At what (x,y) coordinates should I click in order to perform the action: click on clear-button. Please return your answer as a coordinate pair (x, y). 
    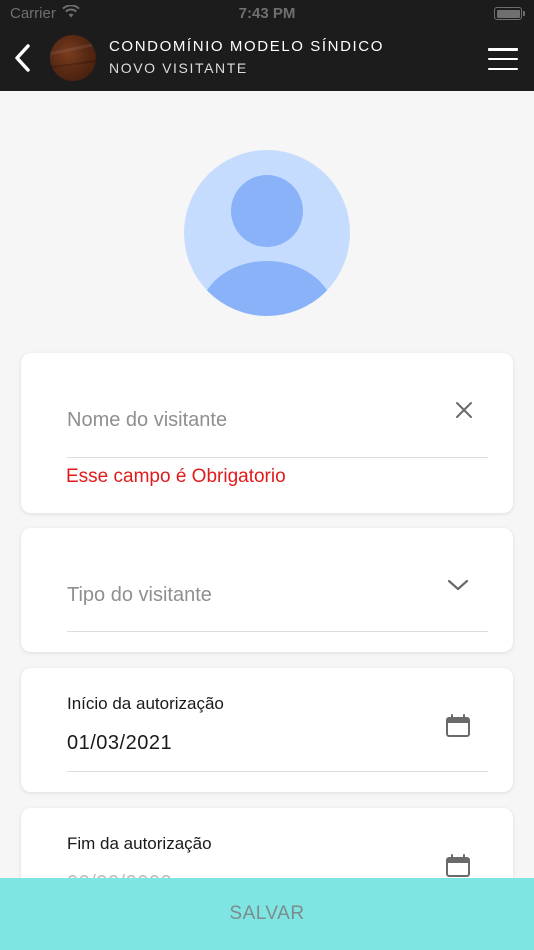
    Looking at the image, I should click on (464, 410).